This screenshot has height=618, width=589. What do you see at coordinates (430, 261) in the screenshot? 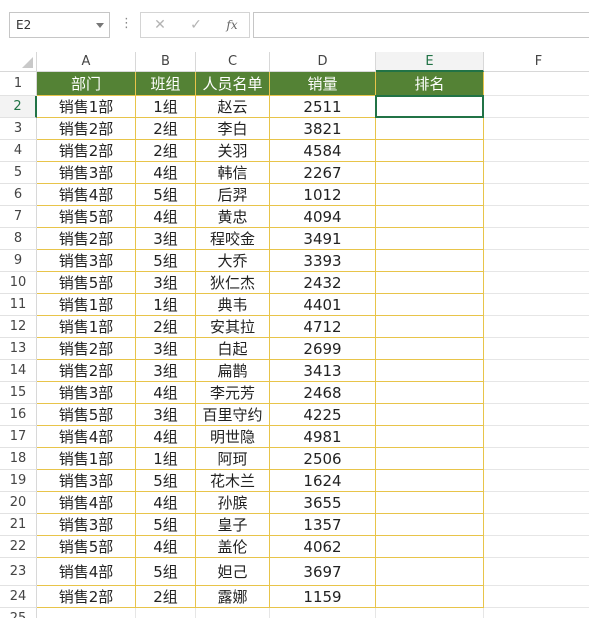
I see `cell-E9` at bounding box center [430, 261].